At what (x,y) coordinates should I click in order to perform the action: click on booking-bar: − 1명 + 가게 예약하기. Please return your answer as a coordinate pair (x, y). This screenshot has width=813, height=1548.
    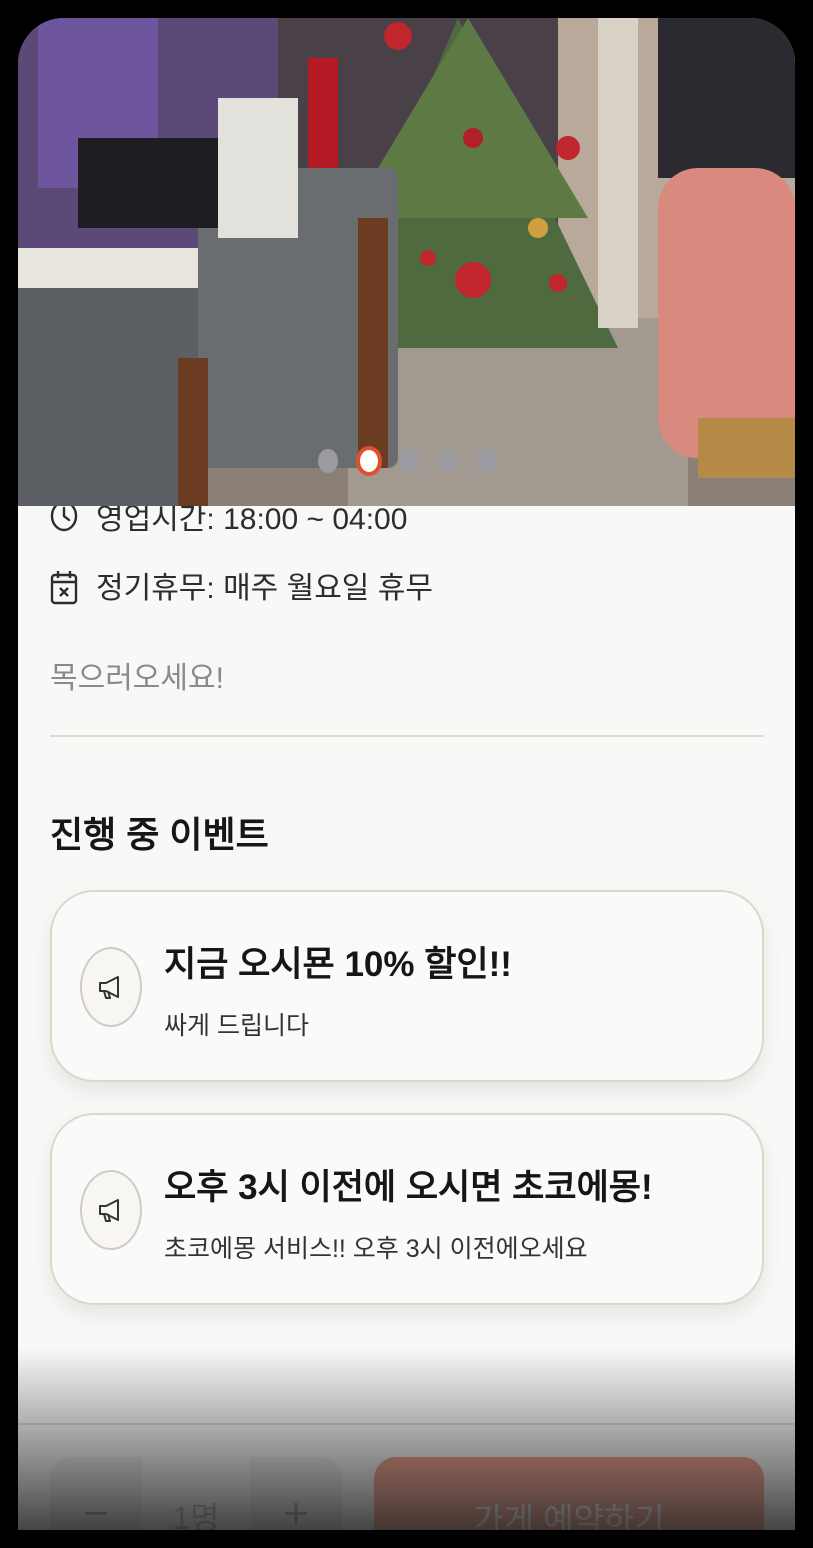
    Looking at the image, I should click on (406, 1476).